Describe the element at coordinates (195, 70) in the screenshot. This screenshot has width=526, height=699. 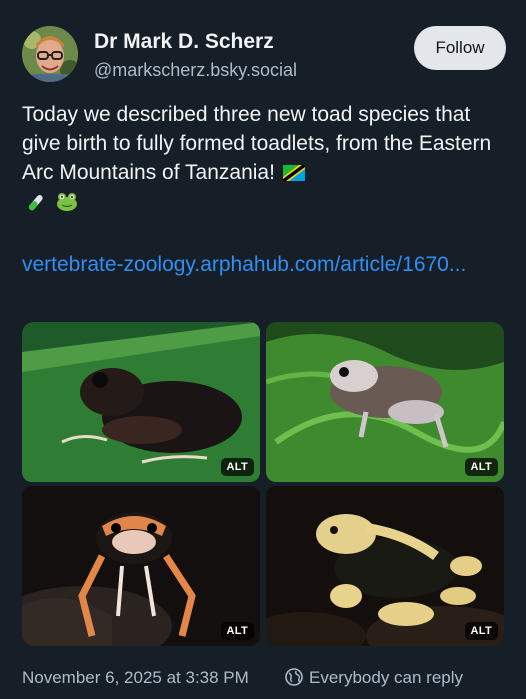
I see `author-handle: @markscherz.bsky.social` at that location.